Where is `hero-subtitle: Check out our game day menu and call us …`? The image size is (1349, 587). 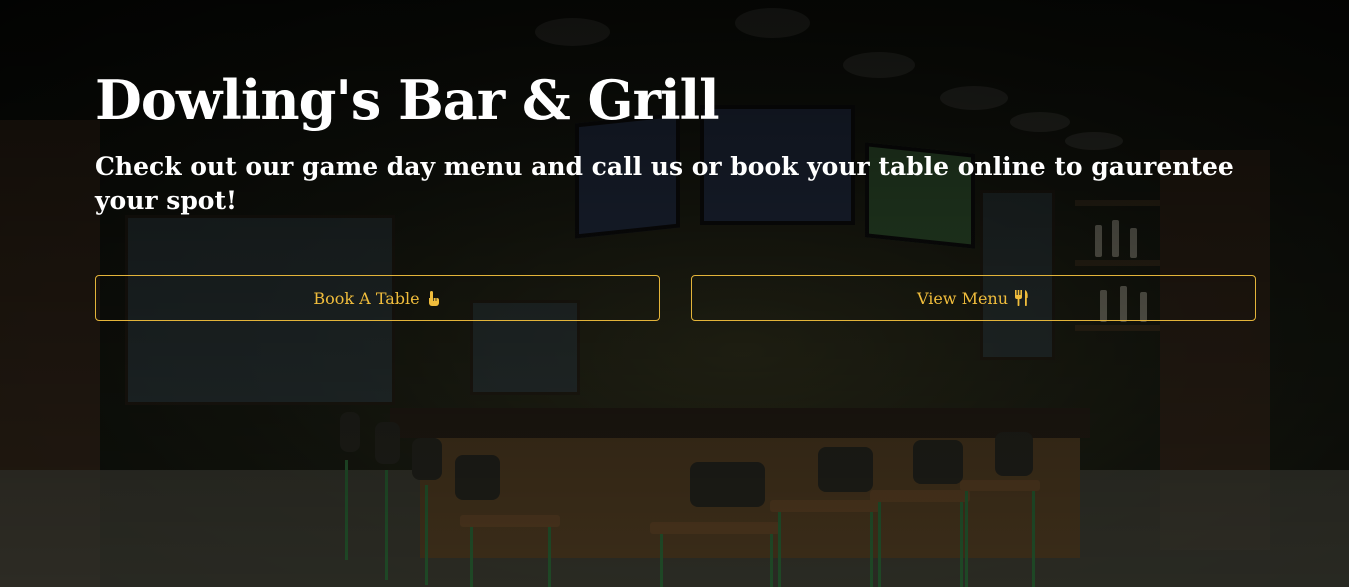
hero-subtitle: Check out our game day menu and call us … is located at coordinates (664, 183).